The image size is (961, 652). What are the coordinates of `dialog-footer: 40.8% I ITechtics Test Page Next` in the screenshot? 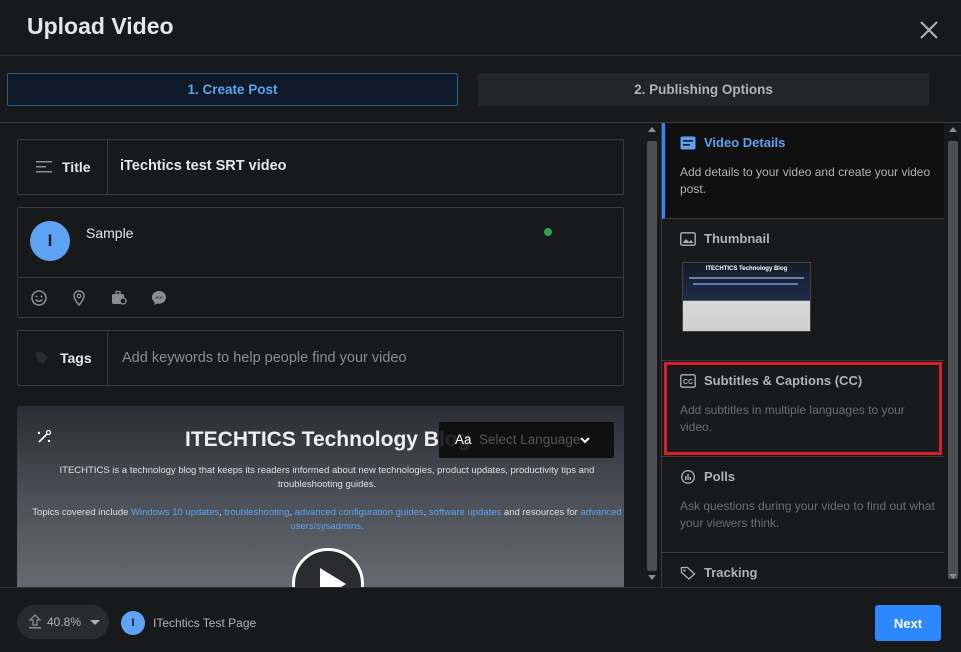 It's located at (480, 619).